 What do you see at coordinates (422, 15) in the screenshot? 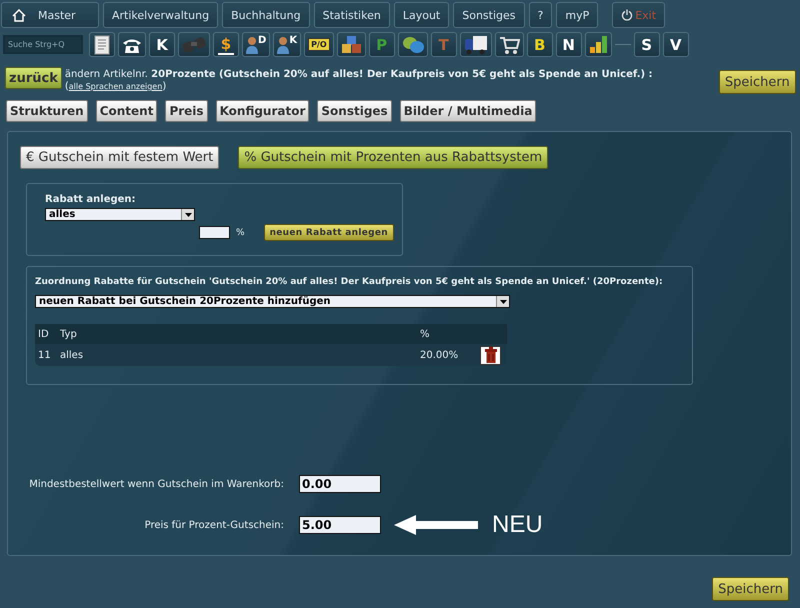
I see `nav-tab: Layout` at bounding box center [422, 15].